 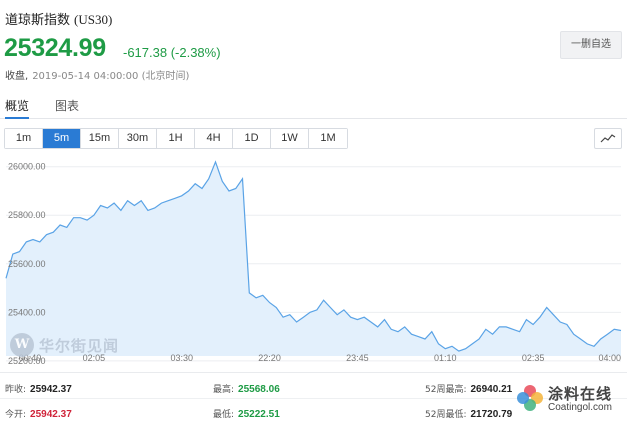 I want to click on y-tick-label: 26000.00, so click(x=27, y=167).